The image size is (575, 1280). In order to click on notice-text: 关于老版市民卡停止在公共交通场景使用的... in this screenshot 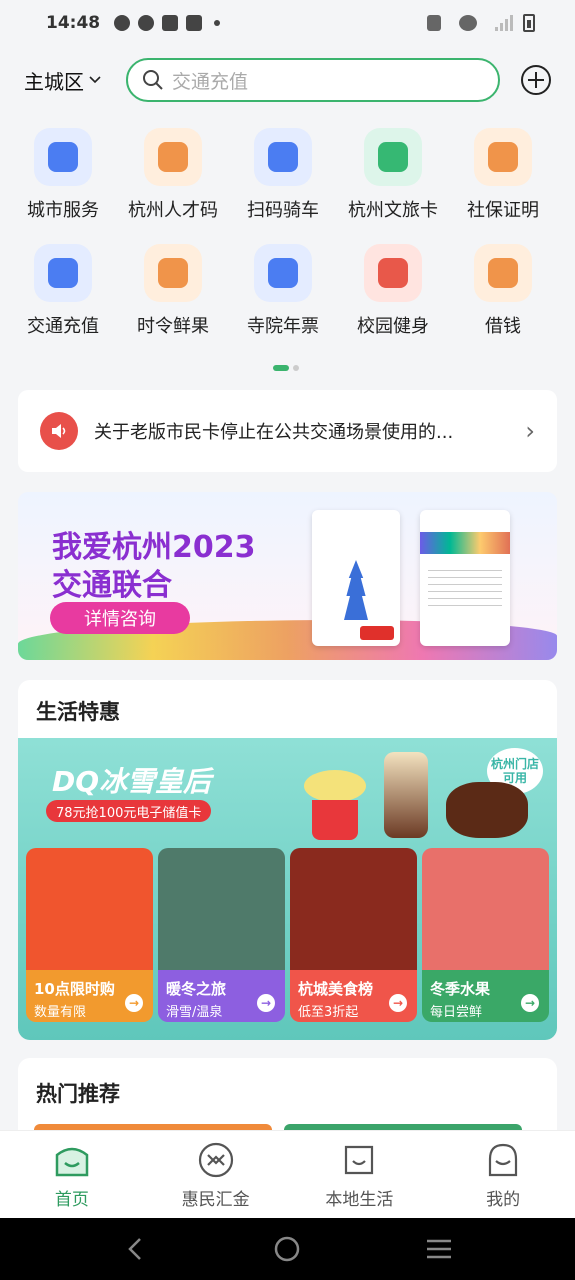, I will do `click(274, 432)`.